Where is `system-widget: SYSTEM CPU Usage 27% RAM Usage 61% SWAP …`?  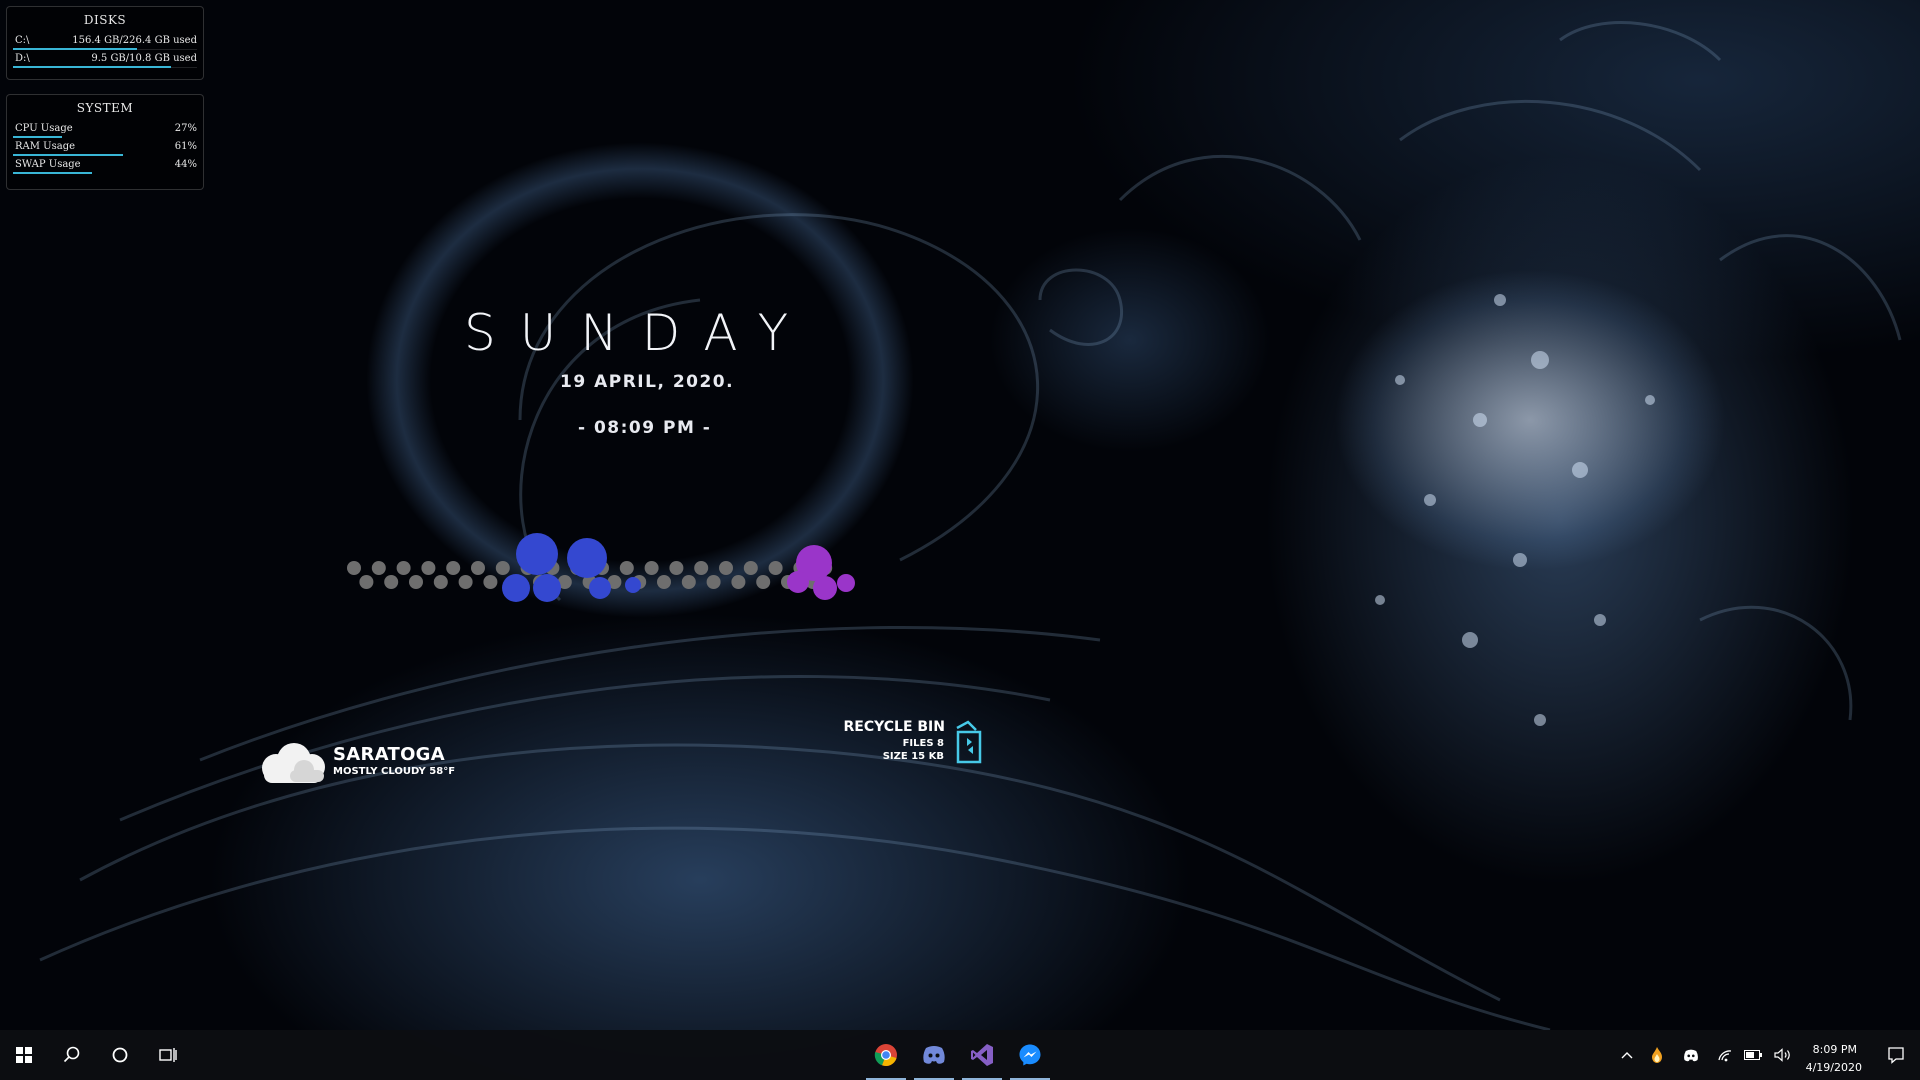
system-widget: SYSTEM CPU Usage 27% RAM Usage 61% SWAP … is located at coordinates (105, 142).